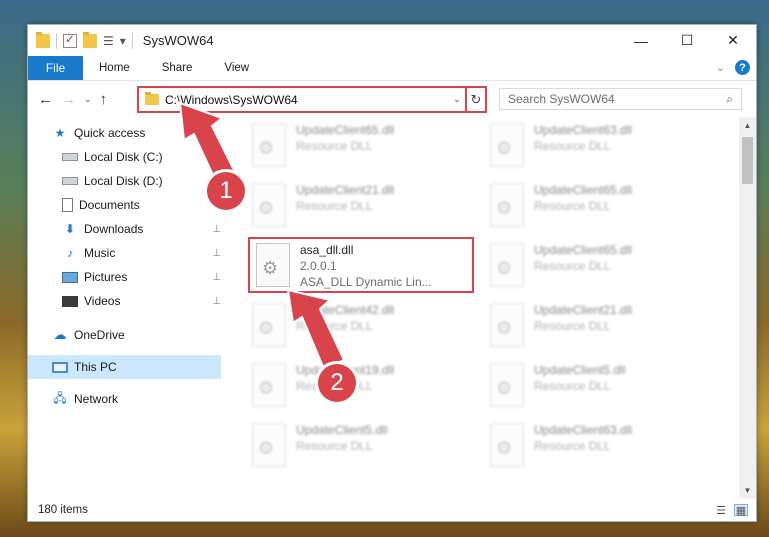 Image resolution: width=769 pixels, height=537 pixels. What do you see at coordinates (104, 99) in the screenshot?
I see `up-button: ↑` at bounding box center [104, 99].